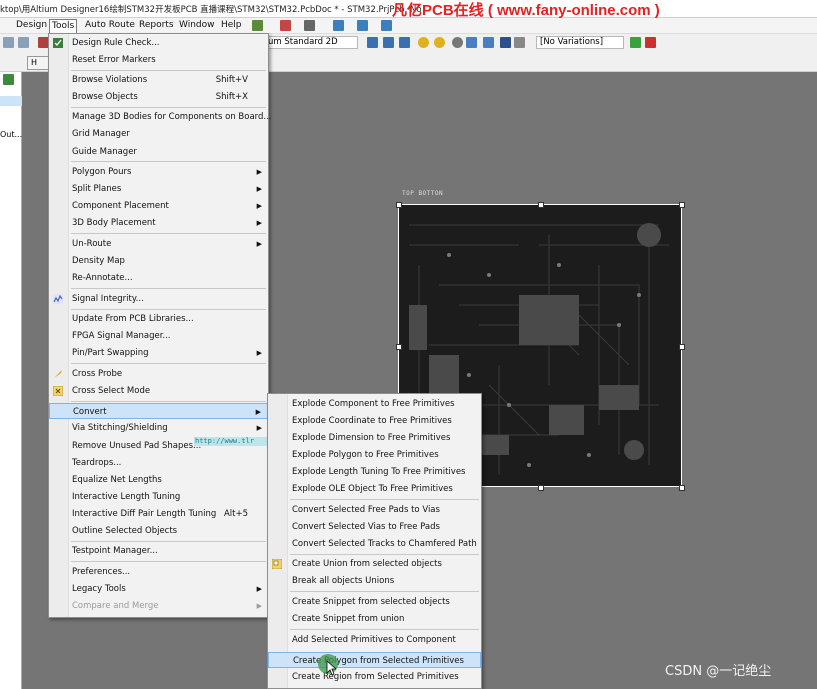  What do you see at coordinates (58, 374) in the screenshot?
I see `cross-probe-icon` at bounding box center [58, 374].